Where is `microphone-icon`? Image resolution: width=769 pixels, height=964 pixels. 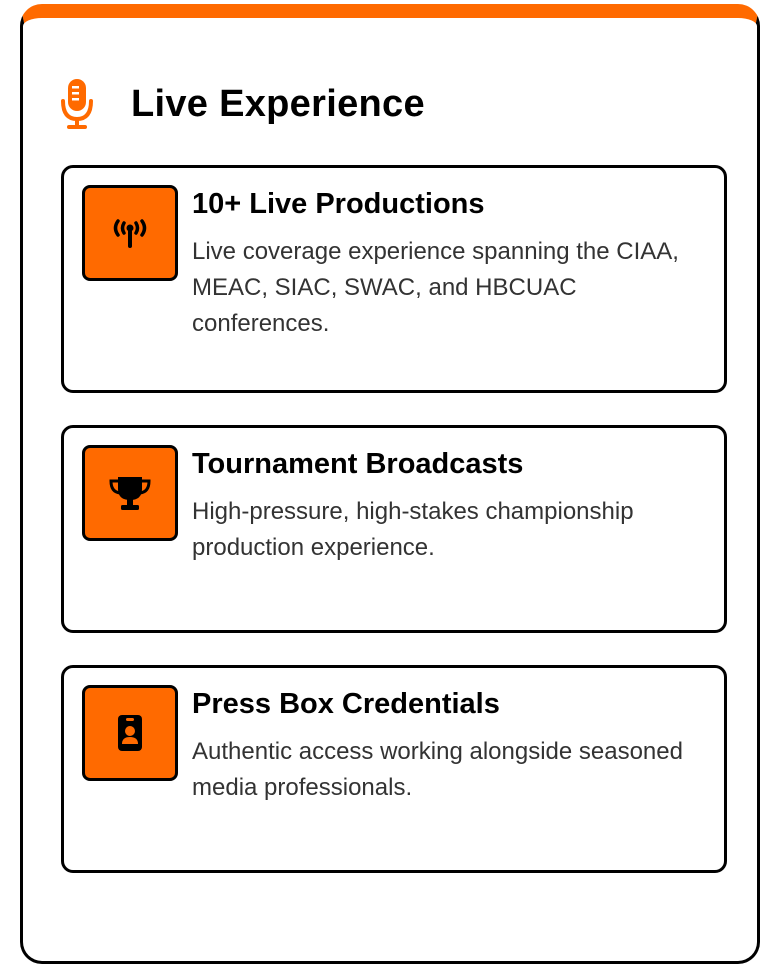
microphone-icon is located at coordinates (77, 105).